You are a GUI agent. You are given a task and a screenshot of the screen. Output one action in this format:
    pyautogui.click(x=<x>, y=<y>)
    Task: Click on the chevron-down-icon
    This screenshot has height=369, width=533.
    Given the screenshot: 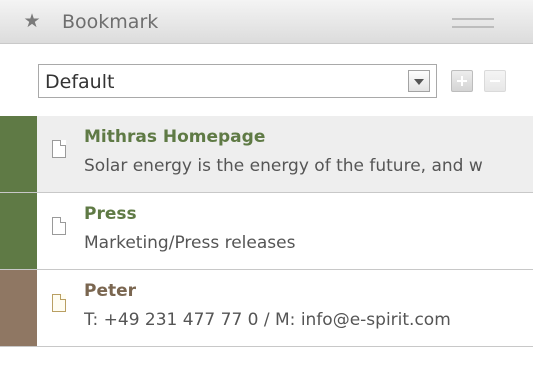 What is the action you would take?
    pyautogui.click(x=419, y=81)
    